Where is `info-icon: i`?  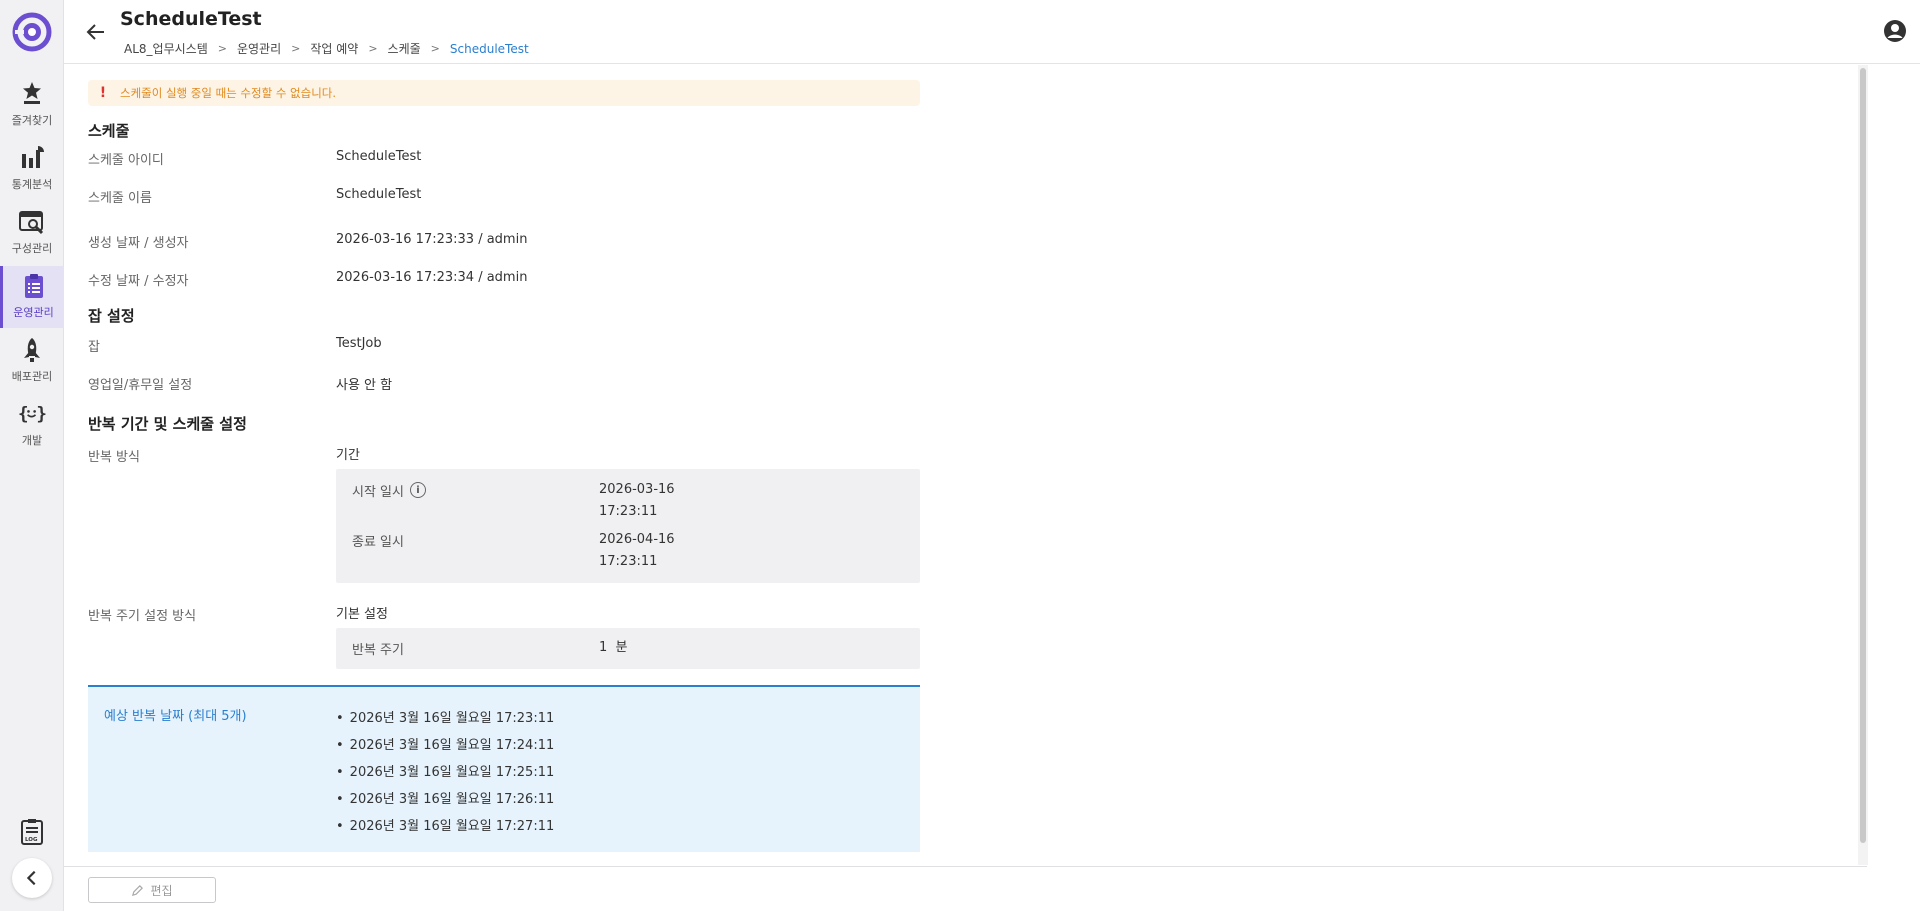 info-icon: i is located at coordinates (417, 490).